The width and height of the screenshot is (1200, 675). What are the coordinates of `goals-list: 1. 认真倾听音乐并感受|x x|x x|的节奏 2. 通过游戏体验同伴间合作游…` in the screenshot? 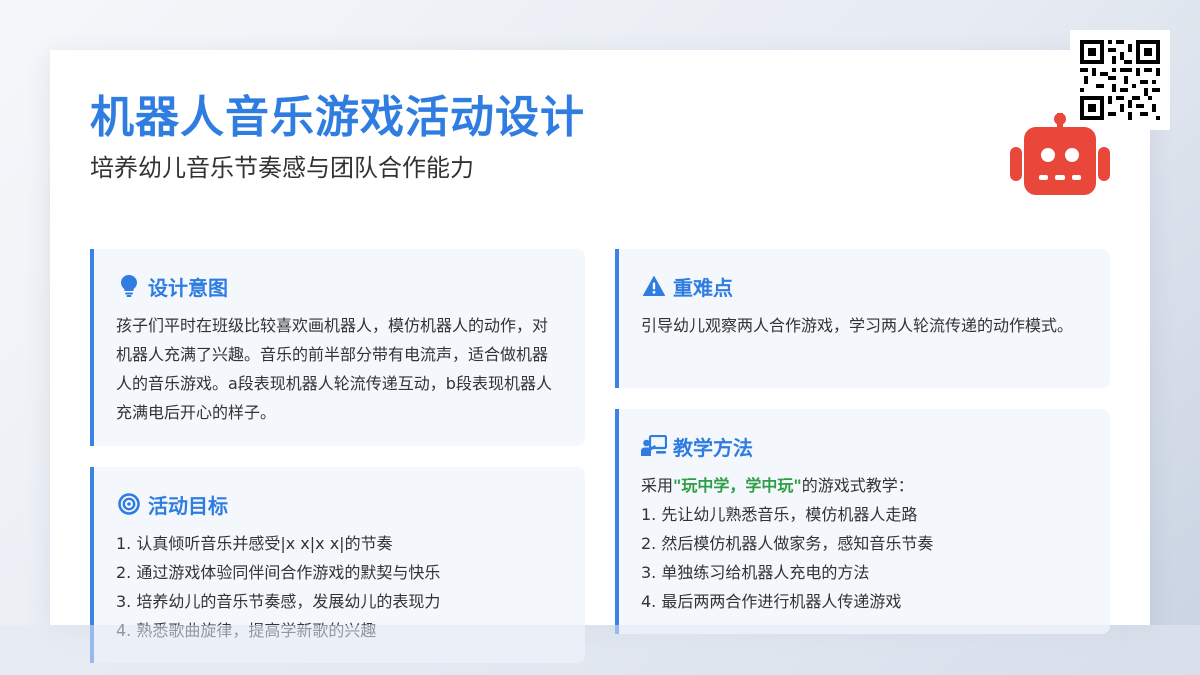 It's located at (338, 587).